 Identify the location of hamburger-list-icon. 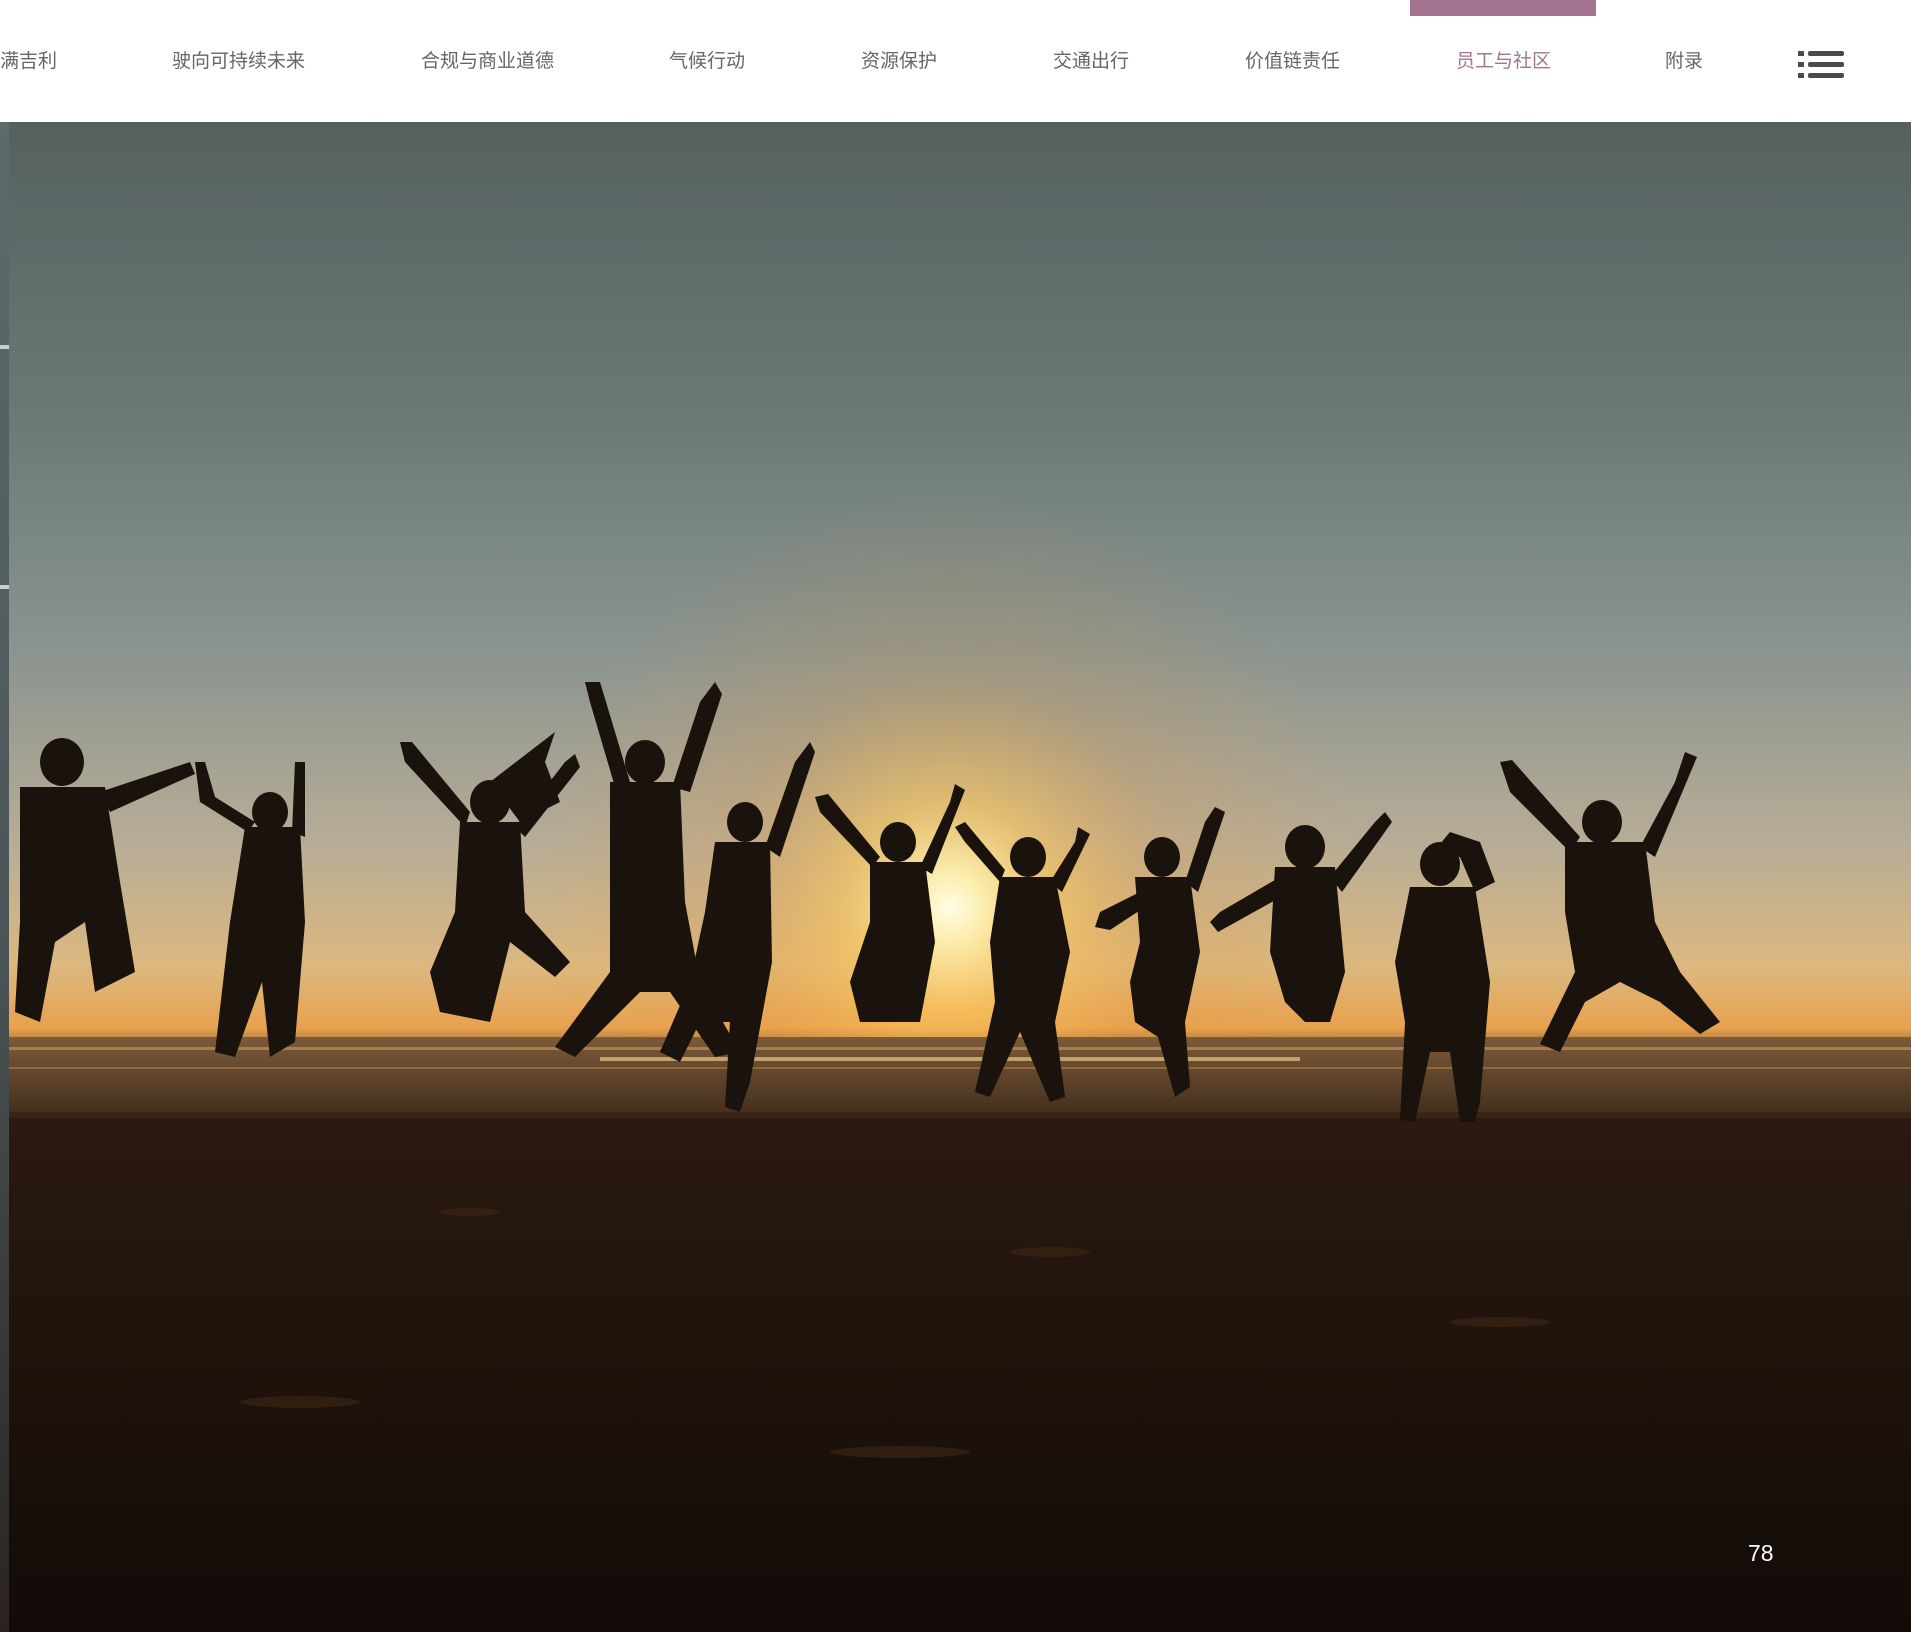
(1821, 64).